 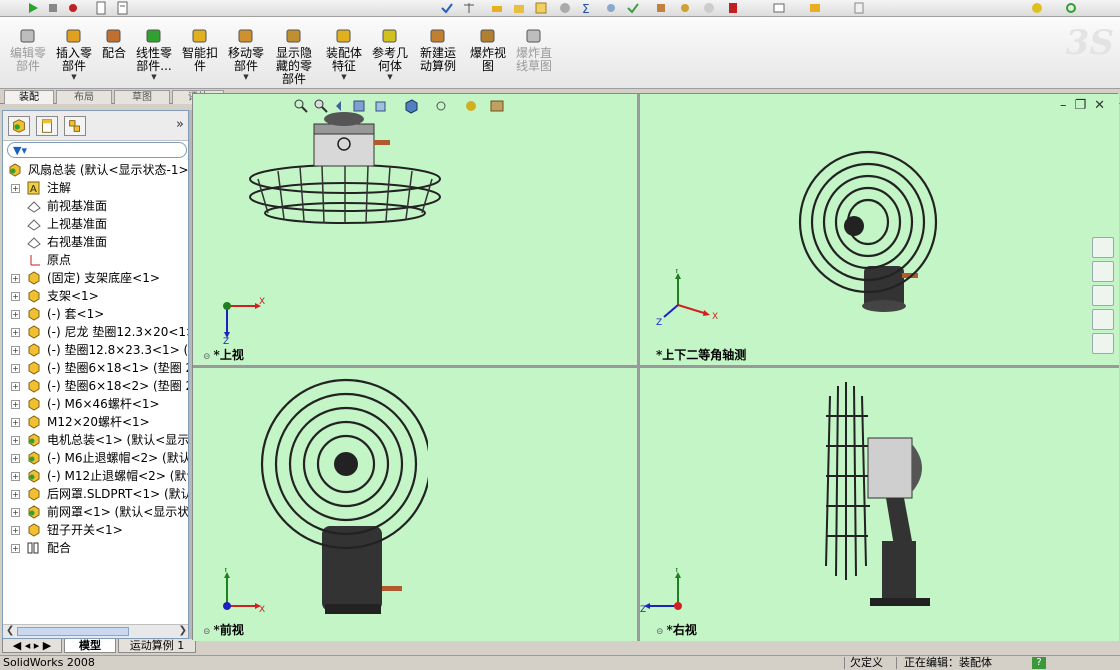 I want to click on tree-item: + (-) 套<1>, so click(x=95, y=314).